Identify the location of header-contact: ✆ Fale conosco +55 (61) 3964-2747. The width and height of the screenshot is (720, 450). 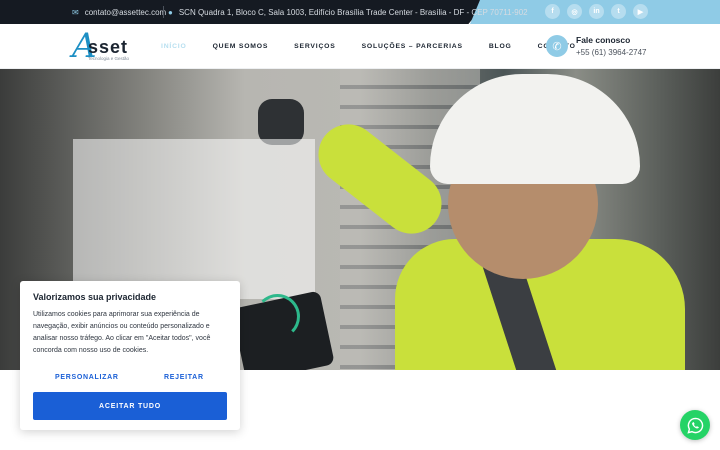
(596, 46).